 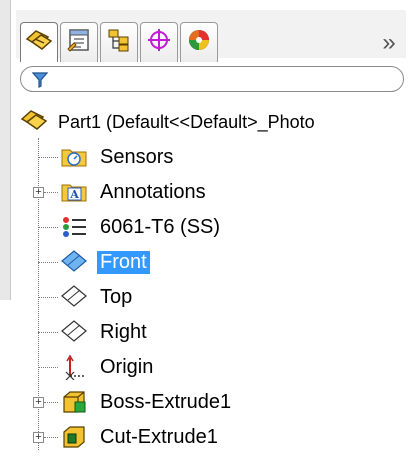 I want to click on featuremanager-tab, so click(x=39, y=42).